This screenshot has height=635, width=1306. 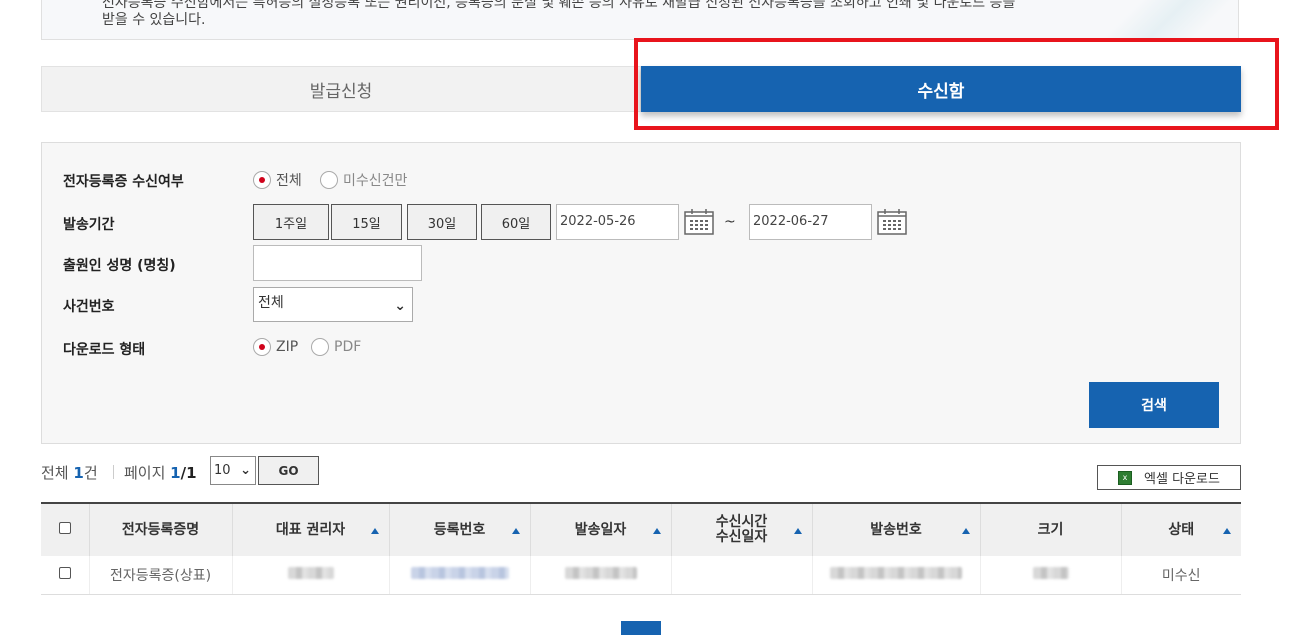 I want to click on period-15days-button: 15일, so click(x=366, y=222).